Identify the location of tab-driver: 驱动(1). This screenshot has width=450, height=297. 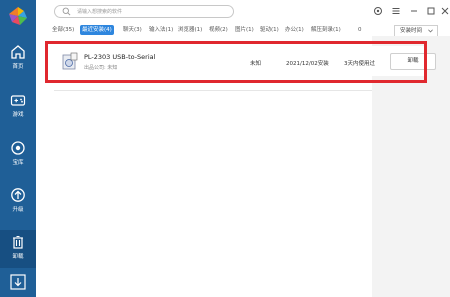
(269, 30).